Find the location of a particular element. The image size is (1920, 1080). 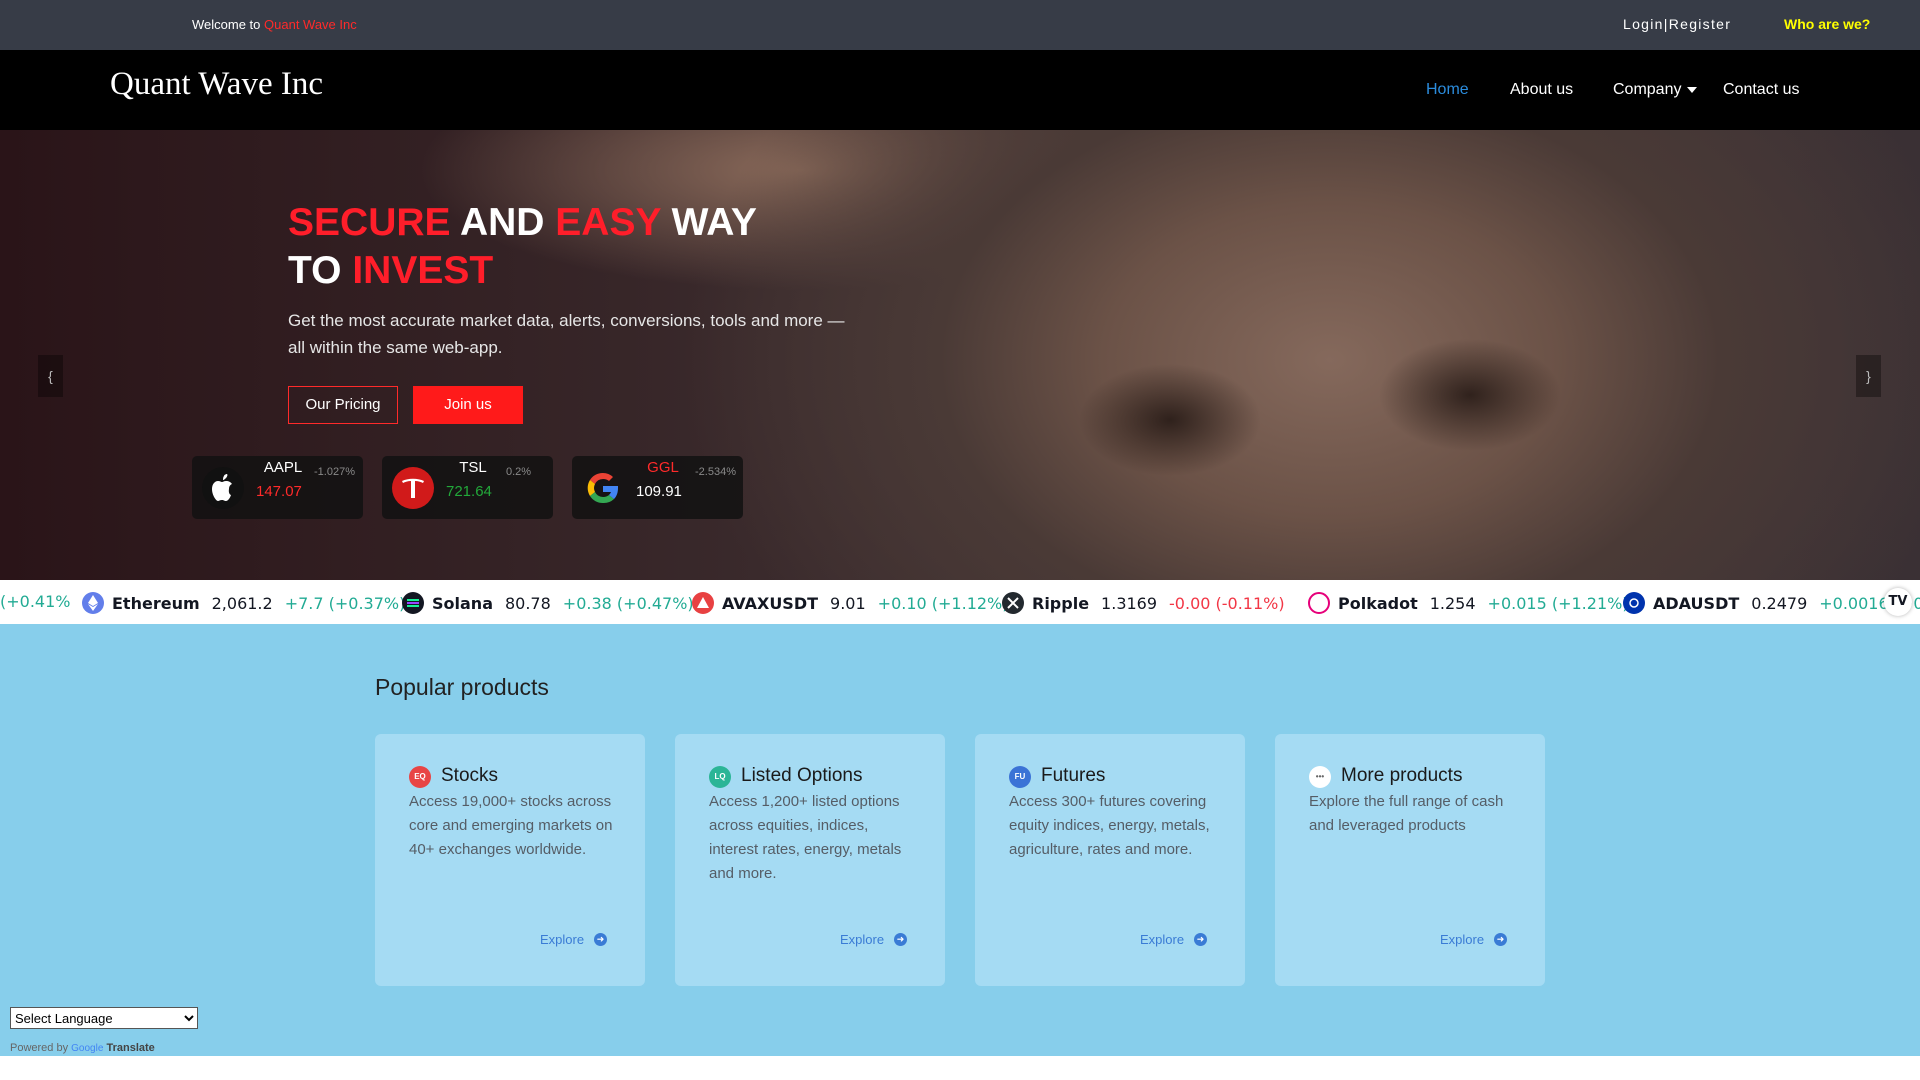

our-pricing-button: Our Pricing is located at coordinates (343, 405).